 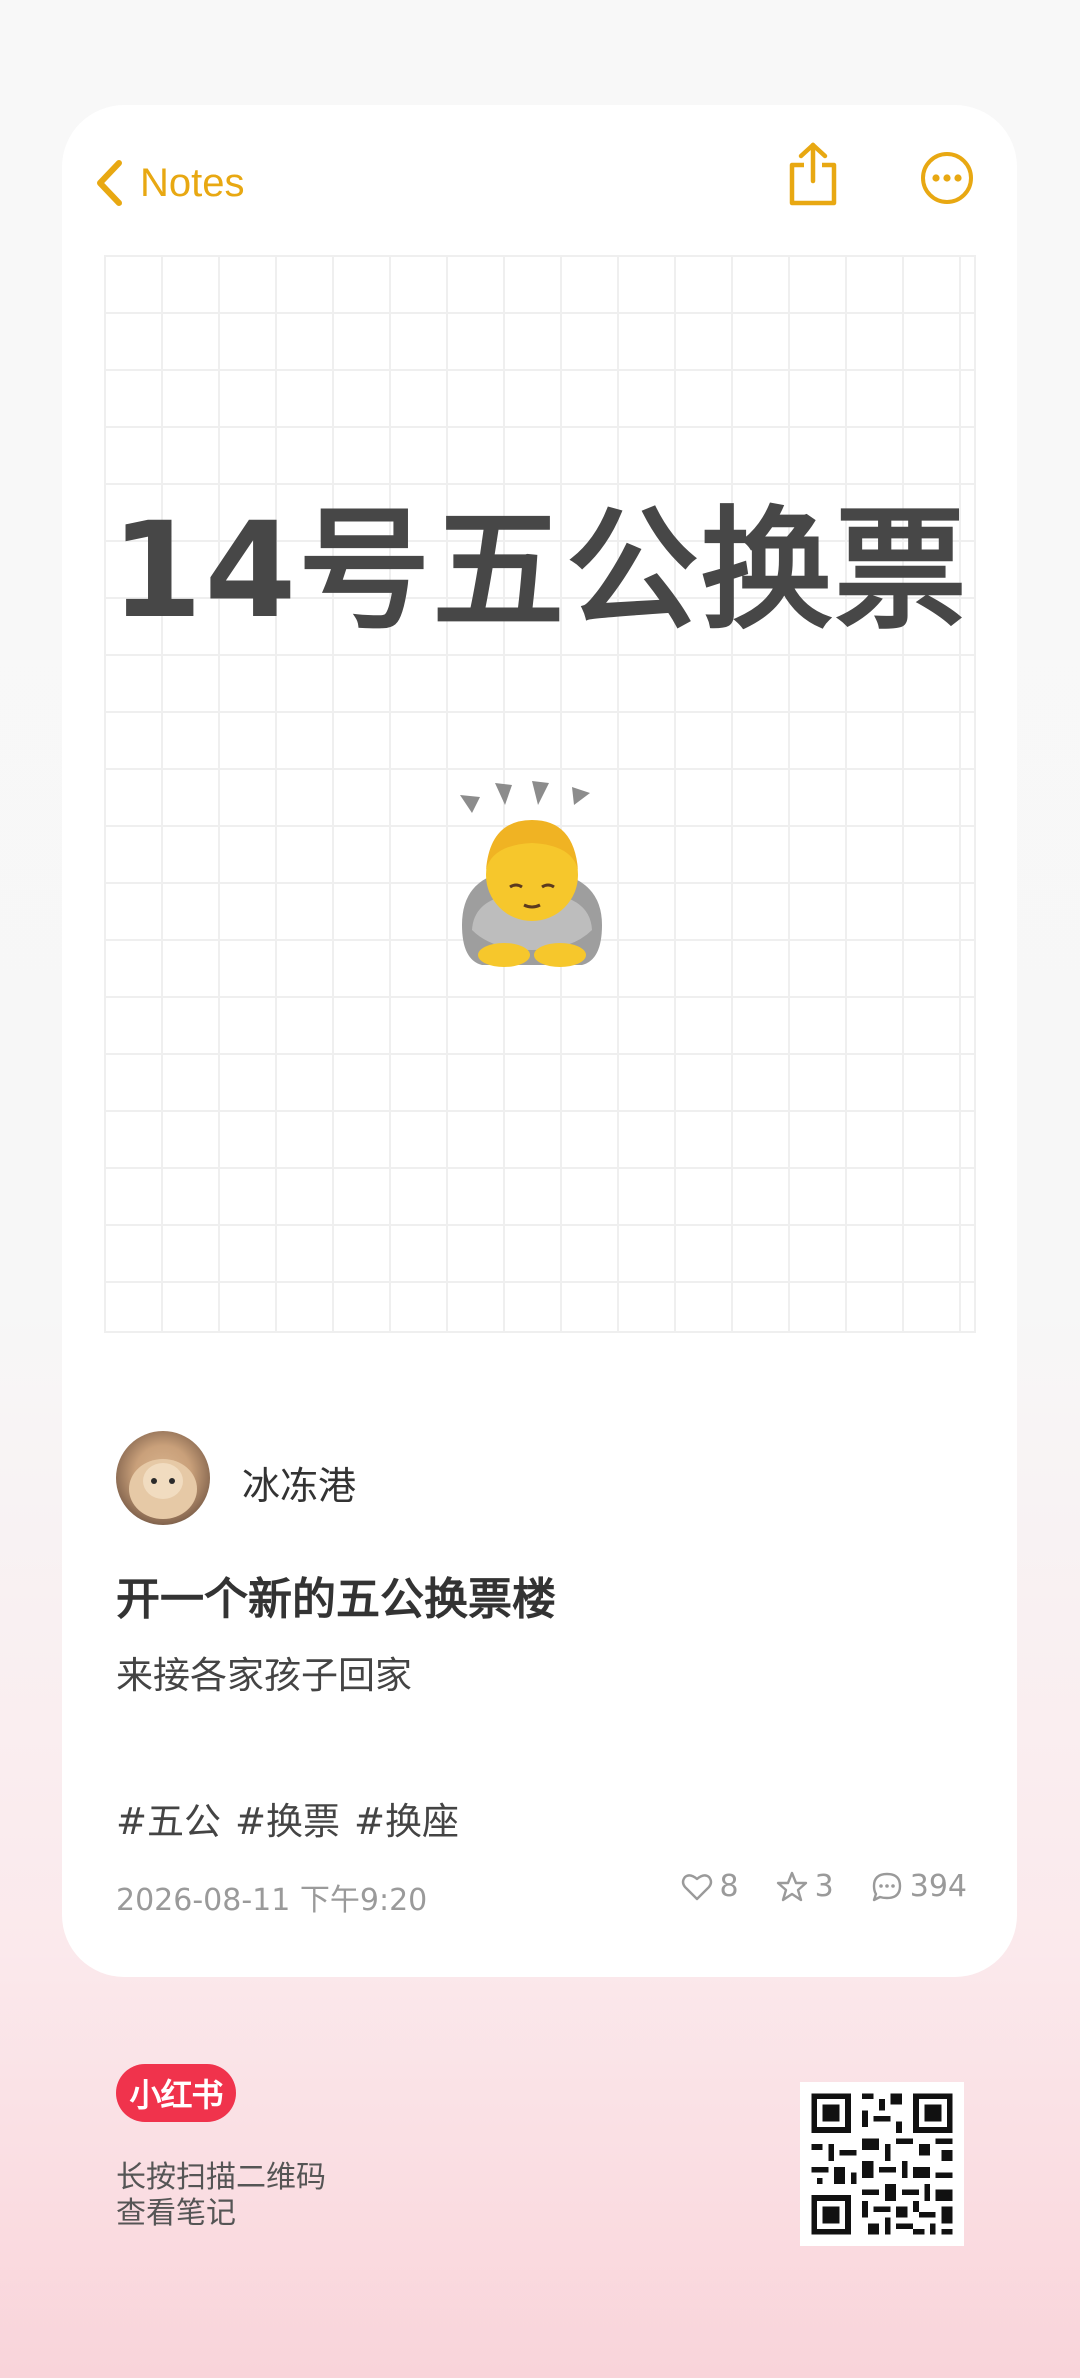 I want to click on post-stats: 8 3 394, so click(x=805, y=1886).